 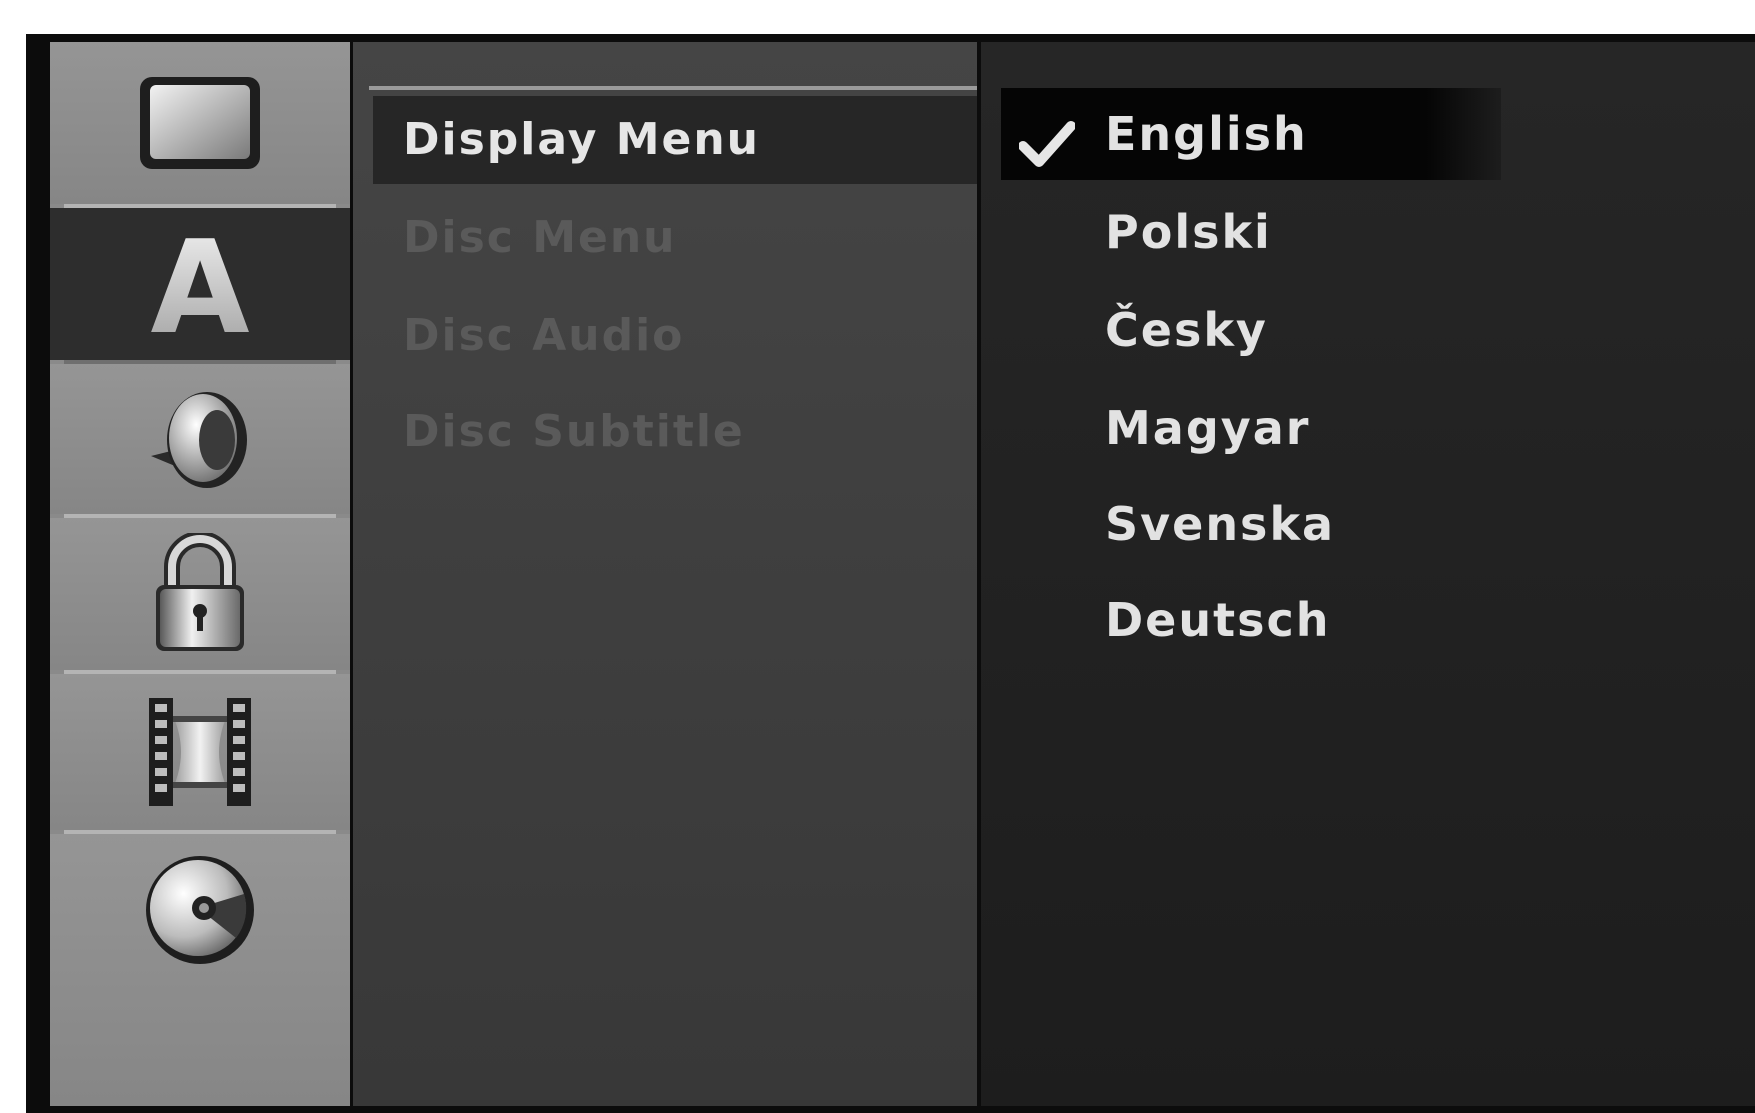 I want to click on sidebar-item-audio, so click(x=200, y=439).